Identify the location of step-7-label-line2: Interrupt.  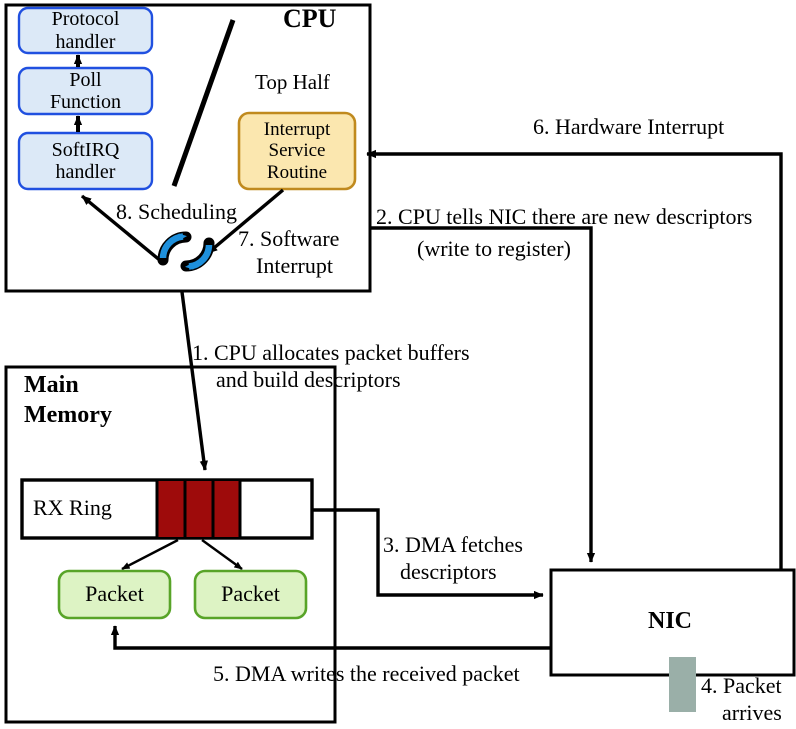
(294, 265).